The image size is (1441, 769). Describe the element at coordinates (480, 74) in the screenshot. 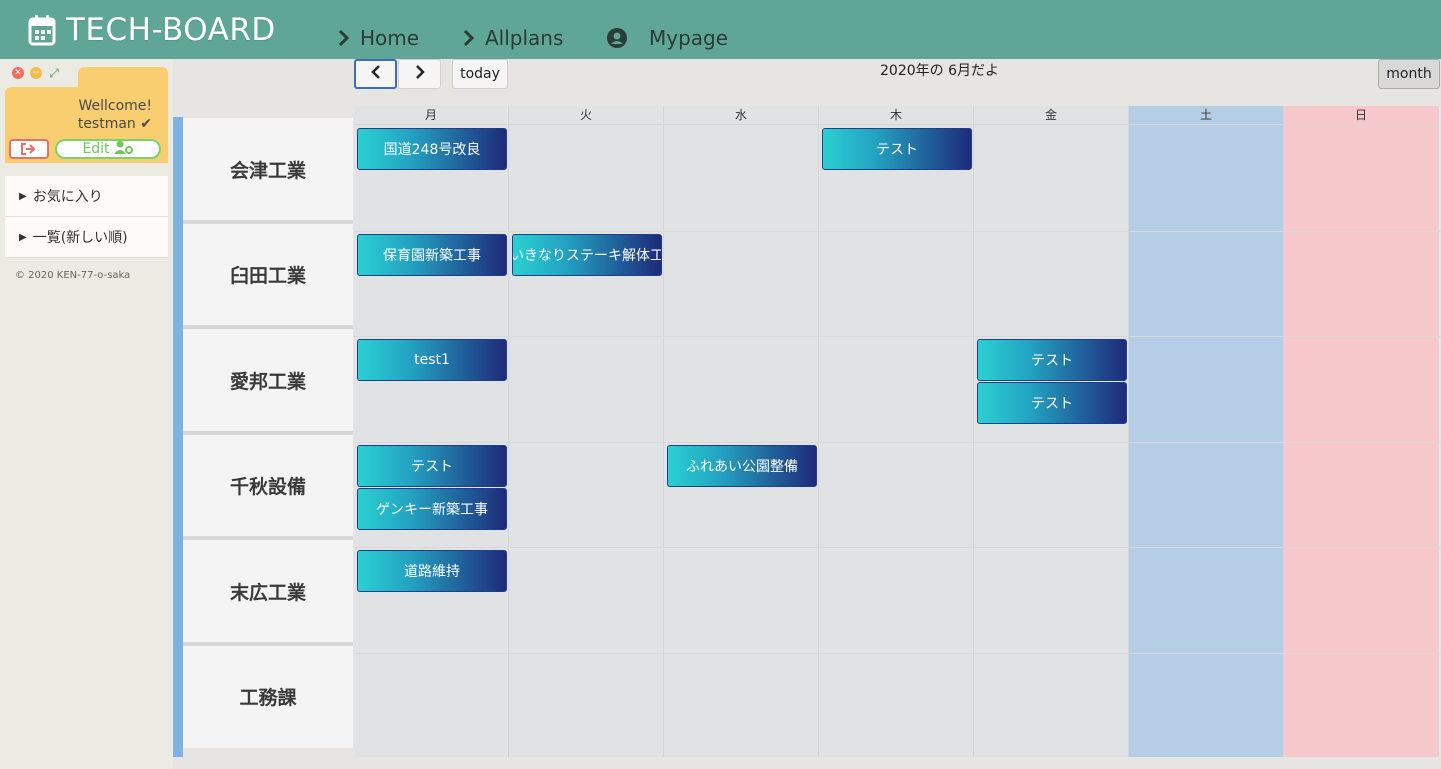

I see `today-button: today` at that location.